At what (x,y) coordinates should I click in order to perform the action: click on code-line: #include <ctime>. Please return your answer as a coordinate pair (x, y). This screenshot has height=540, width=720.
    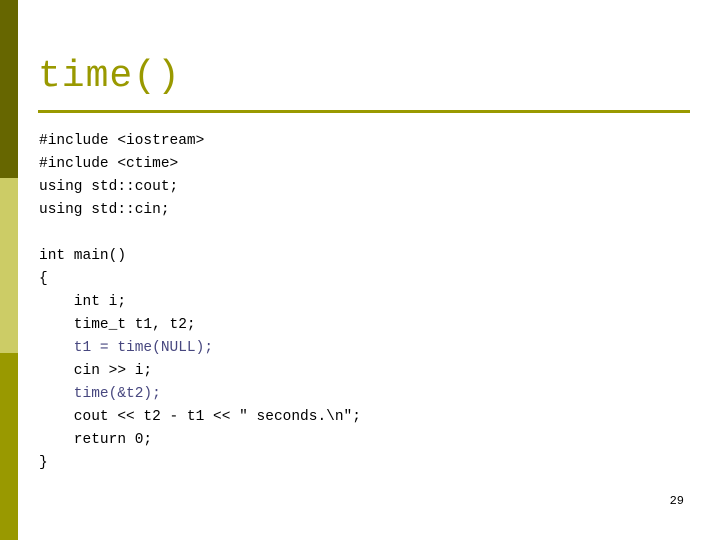
    Looking at the image, I should click on (109, 164).